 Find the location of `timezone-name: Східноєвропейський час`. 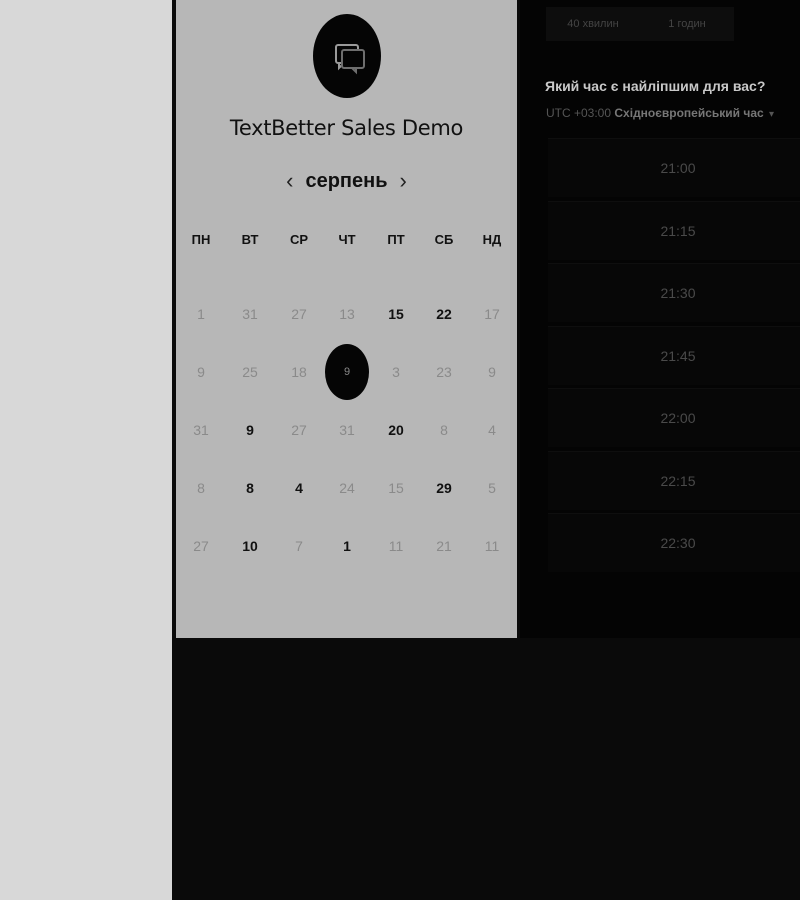

timezone-name: Східноєвропейський час is located at coordinates (689, 113).